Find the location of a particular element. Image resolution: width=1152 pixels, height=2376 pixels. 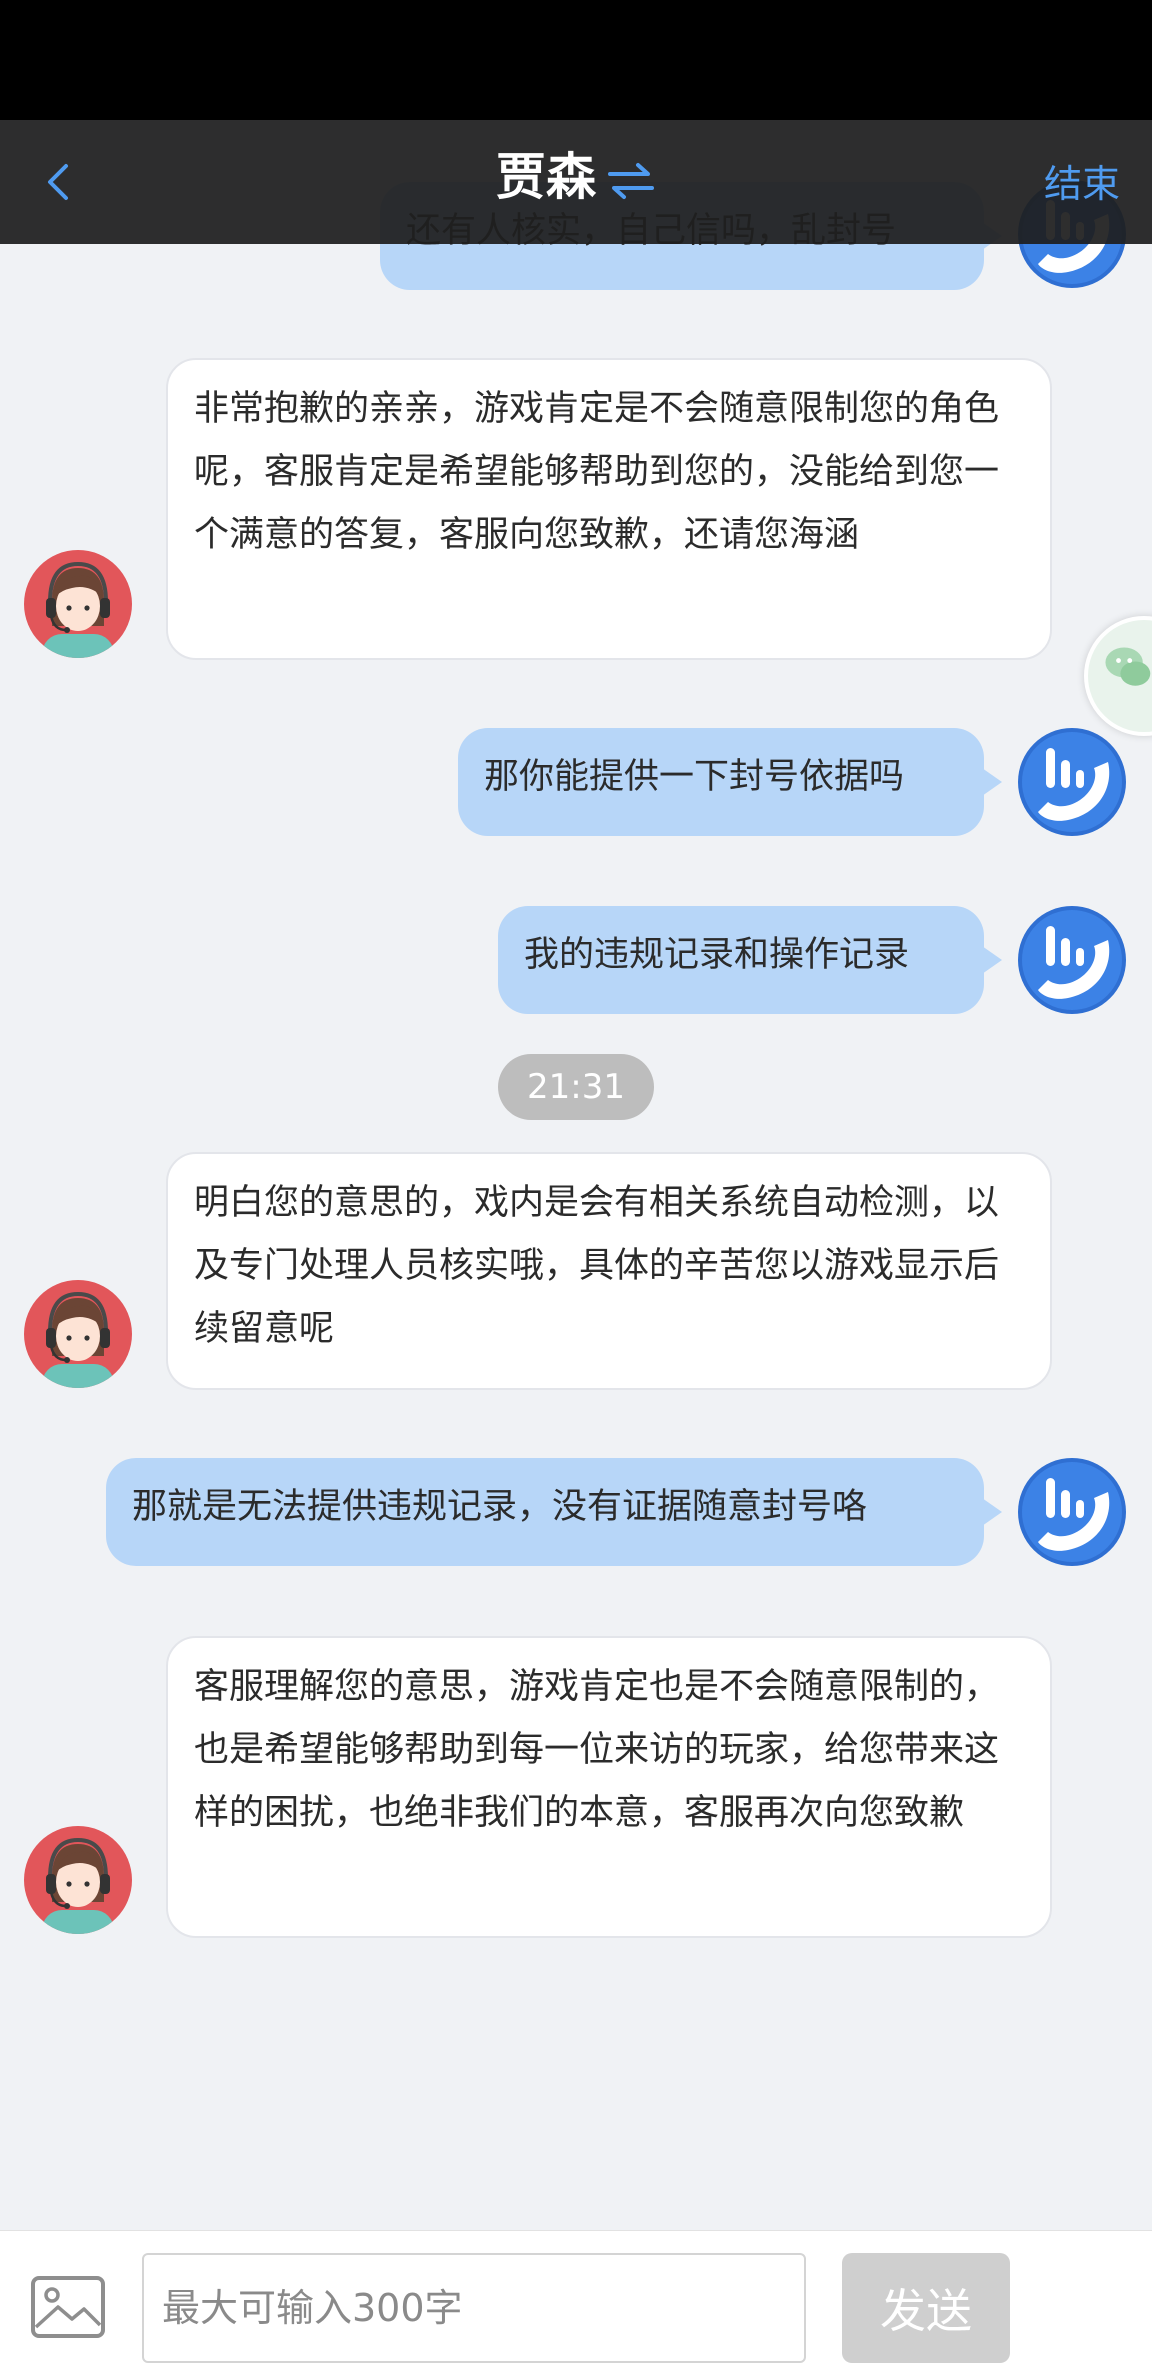

chat-bubbles-icon is located at coordinates (1128, 666).